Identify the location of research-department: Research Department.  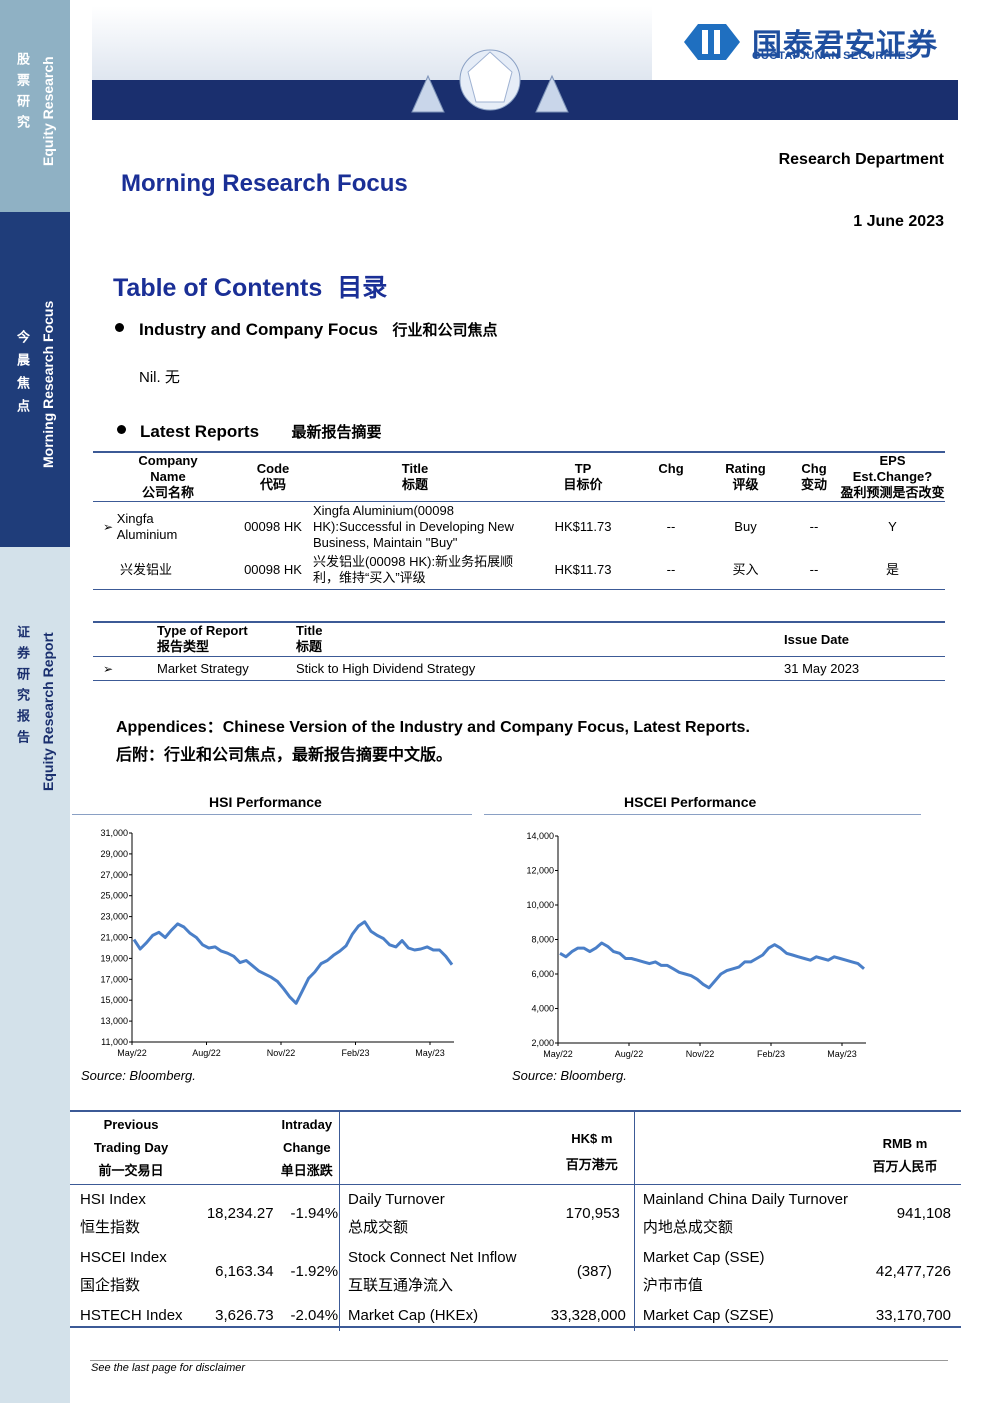
(861, 159).